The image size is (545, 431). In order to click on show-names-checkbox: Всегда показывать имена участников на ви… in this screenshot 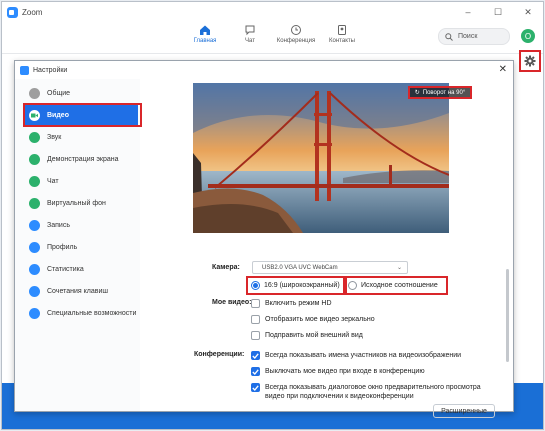, I will do `click(381, 355)`.